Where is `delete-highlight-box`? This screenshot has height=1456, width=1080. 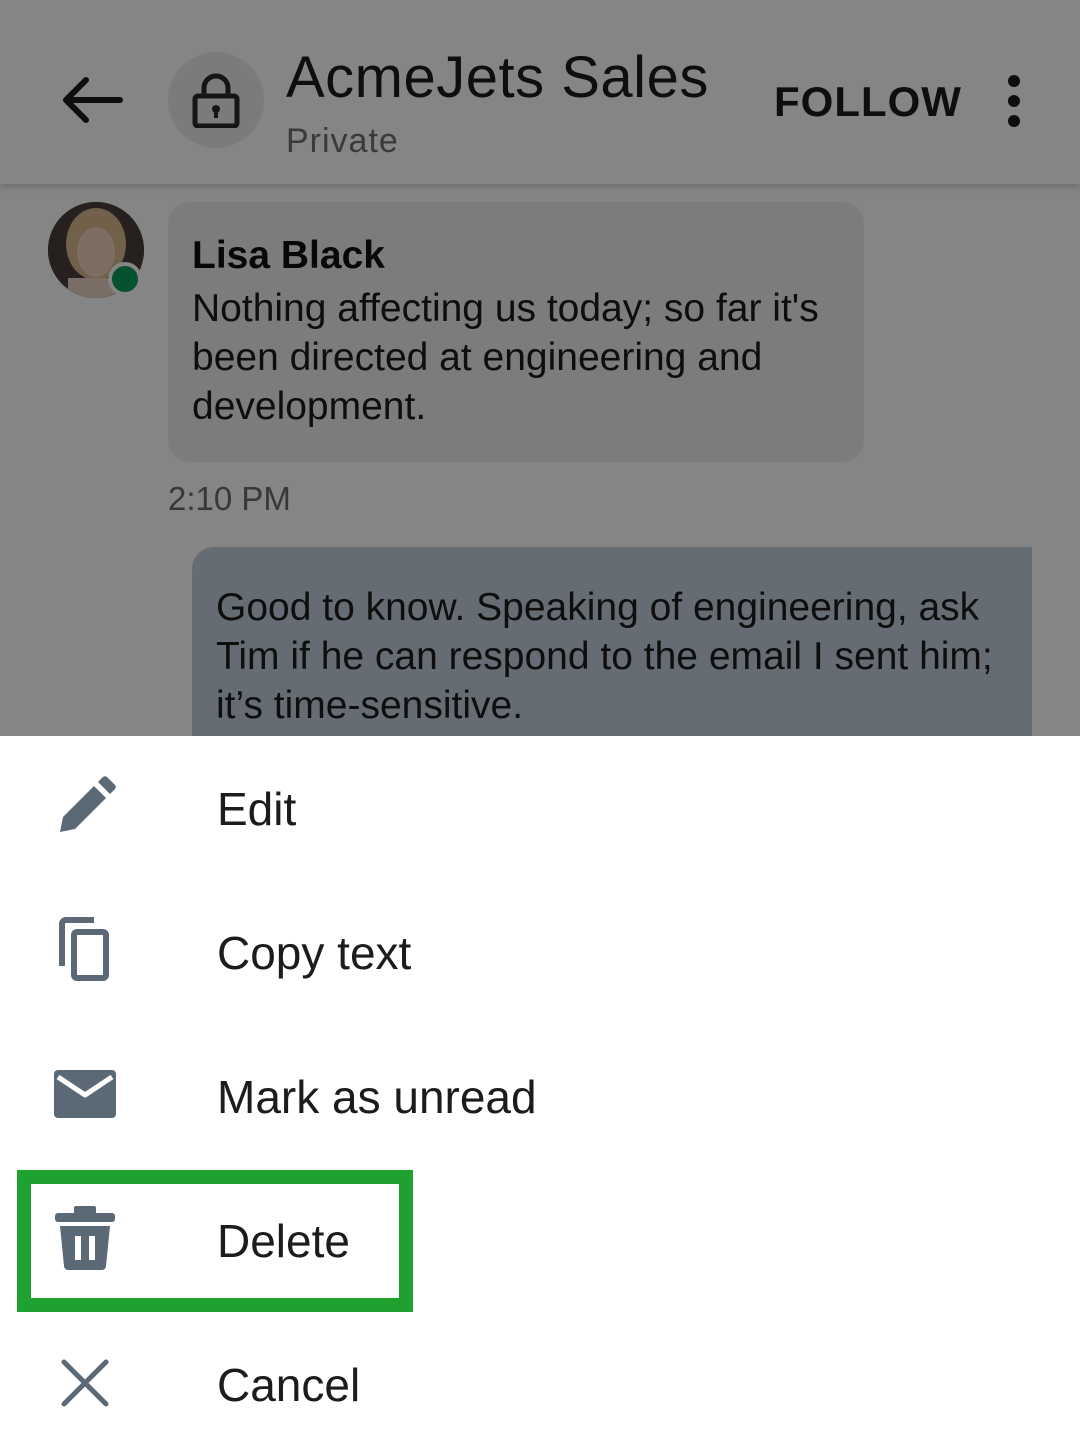
delete-highlight-box is located at coordinates (215, 1241).